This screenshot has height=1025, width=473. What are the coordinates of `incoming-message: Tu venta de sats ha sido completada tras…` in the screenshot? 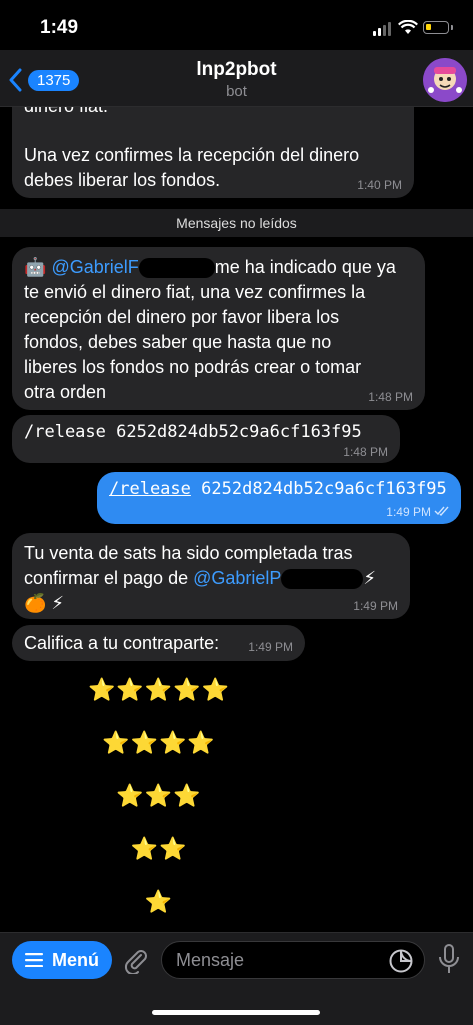 It's located at (211, 576).